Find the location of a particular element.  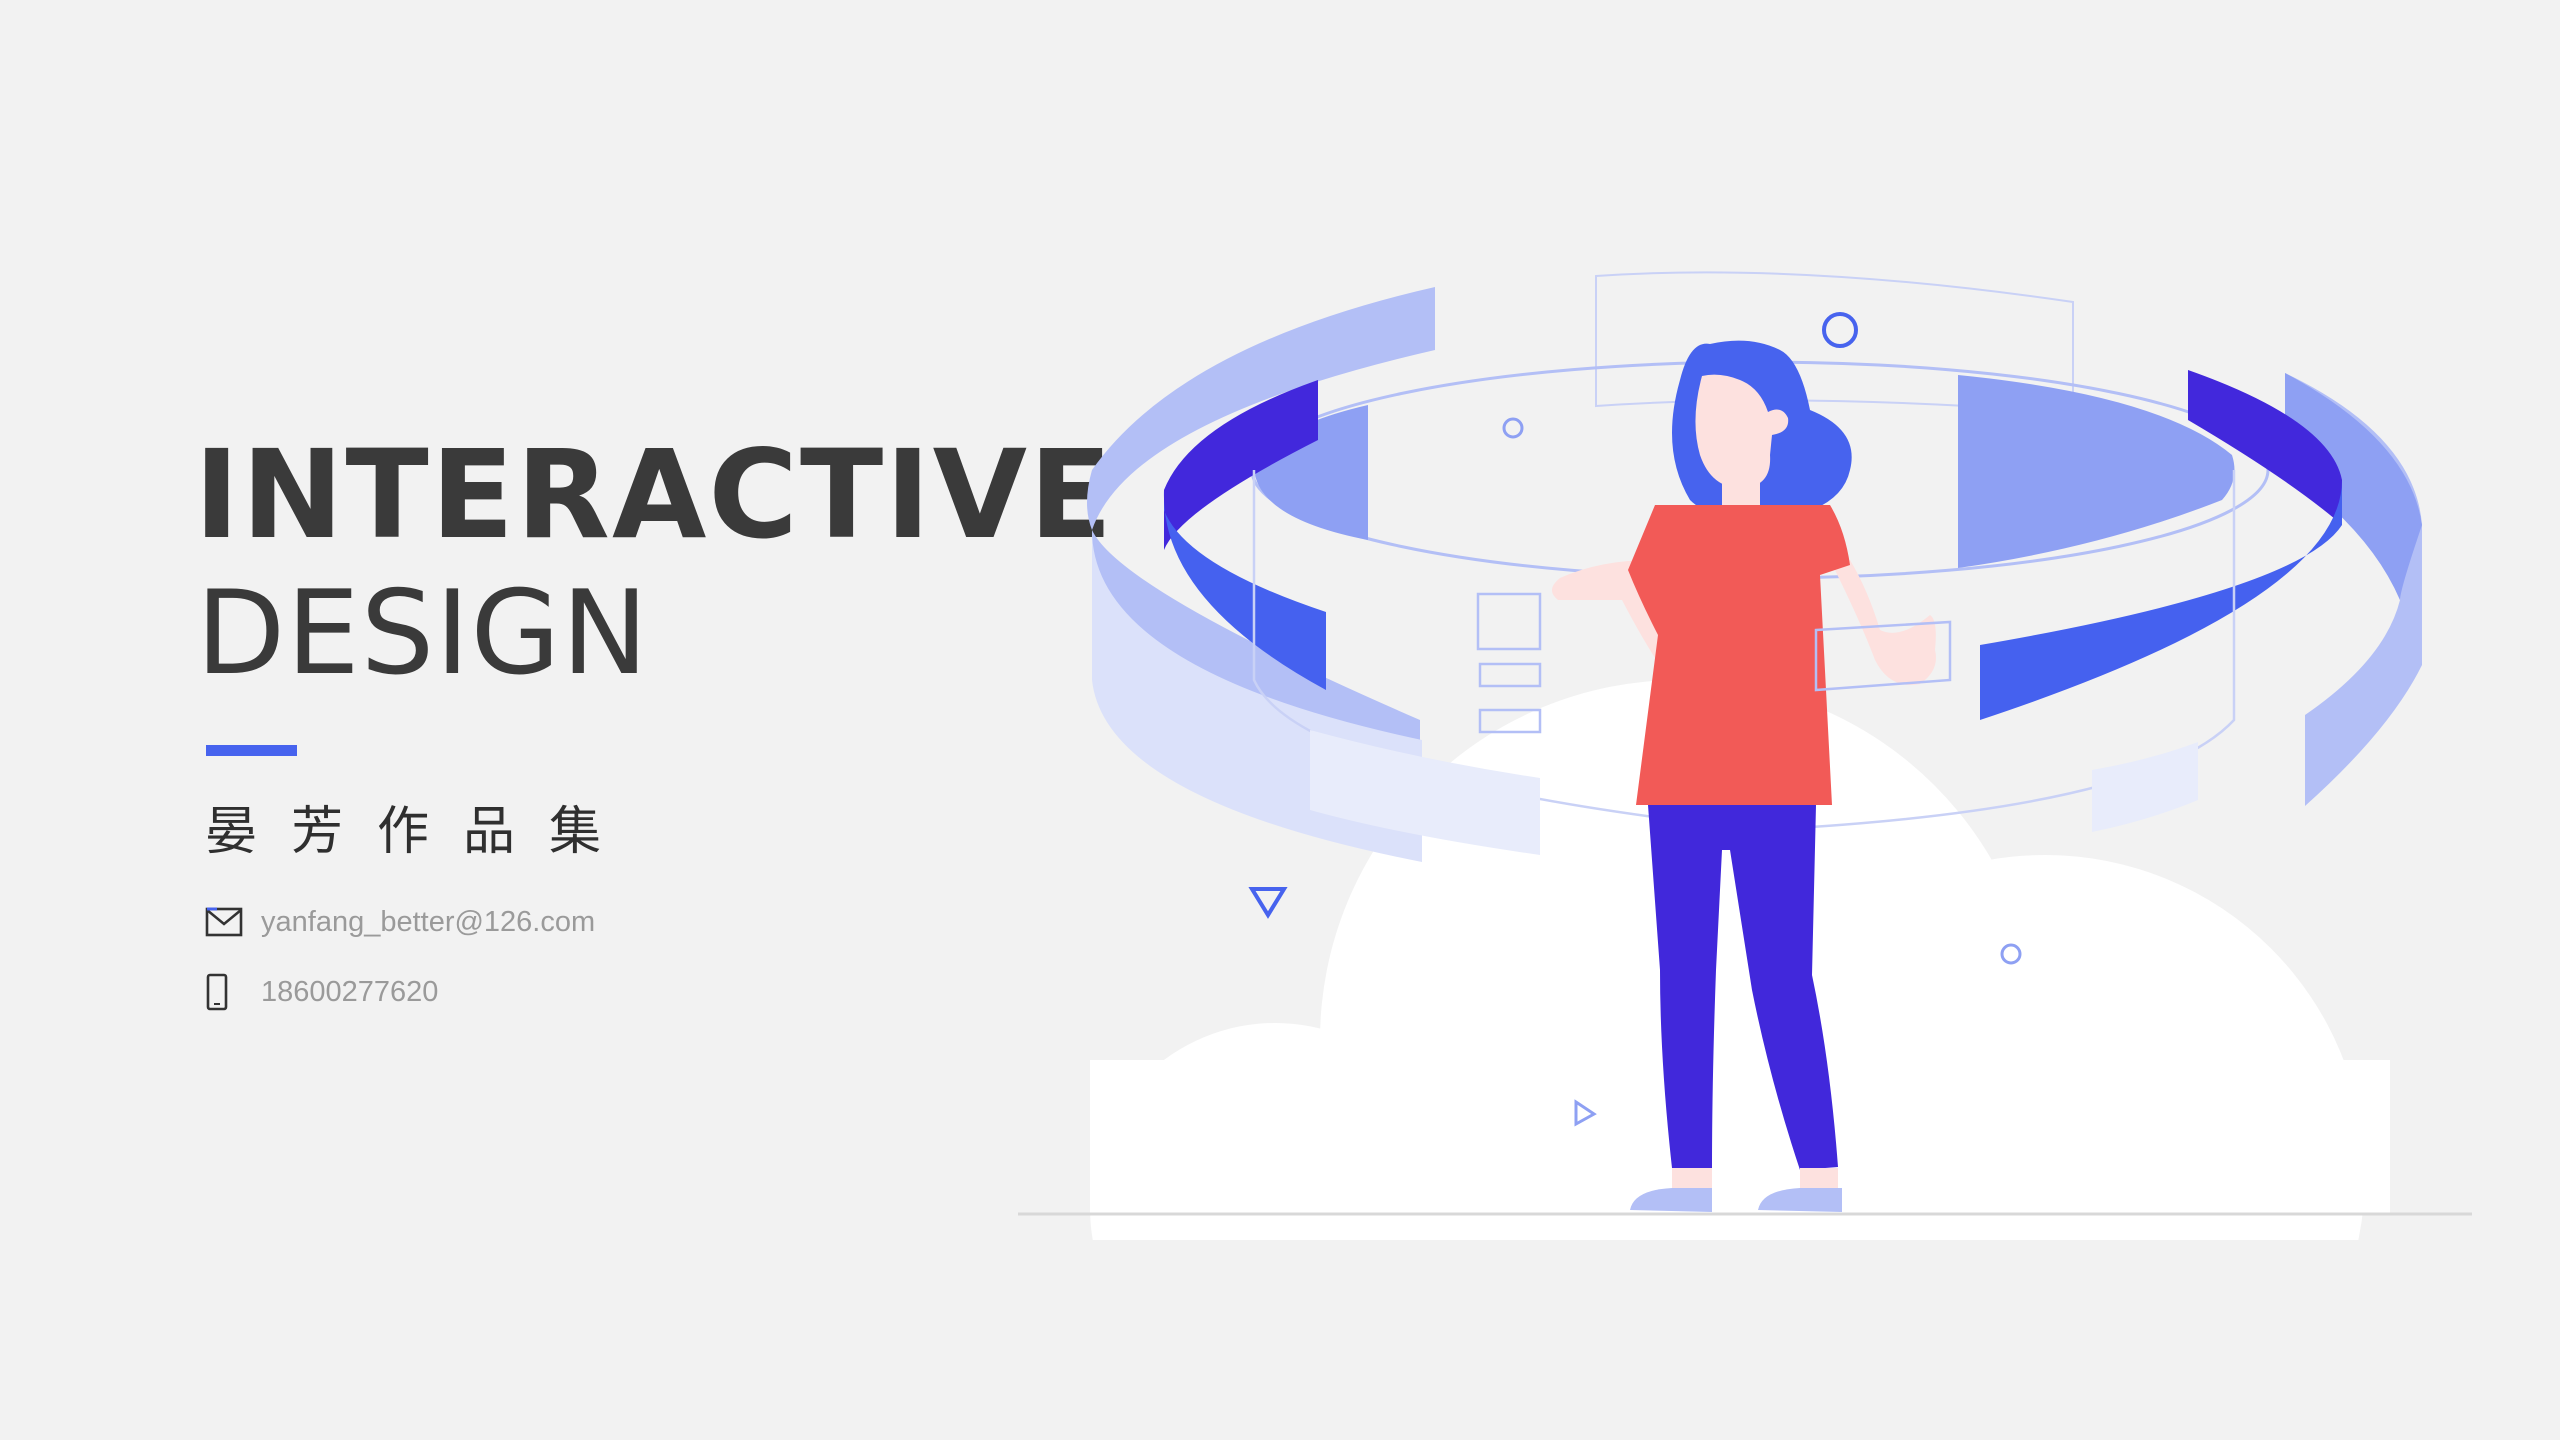

phone-contact: 18600277620 is located at coordinates (321, 992).